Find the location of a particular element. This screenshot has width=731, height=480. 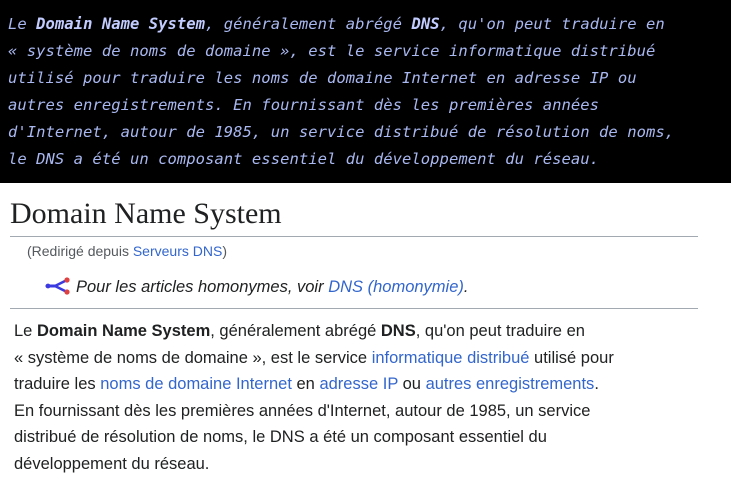

hatnote-text: Pour les articles homonymes, voir is located at coordinates (202, 287).